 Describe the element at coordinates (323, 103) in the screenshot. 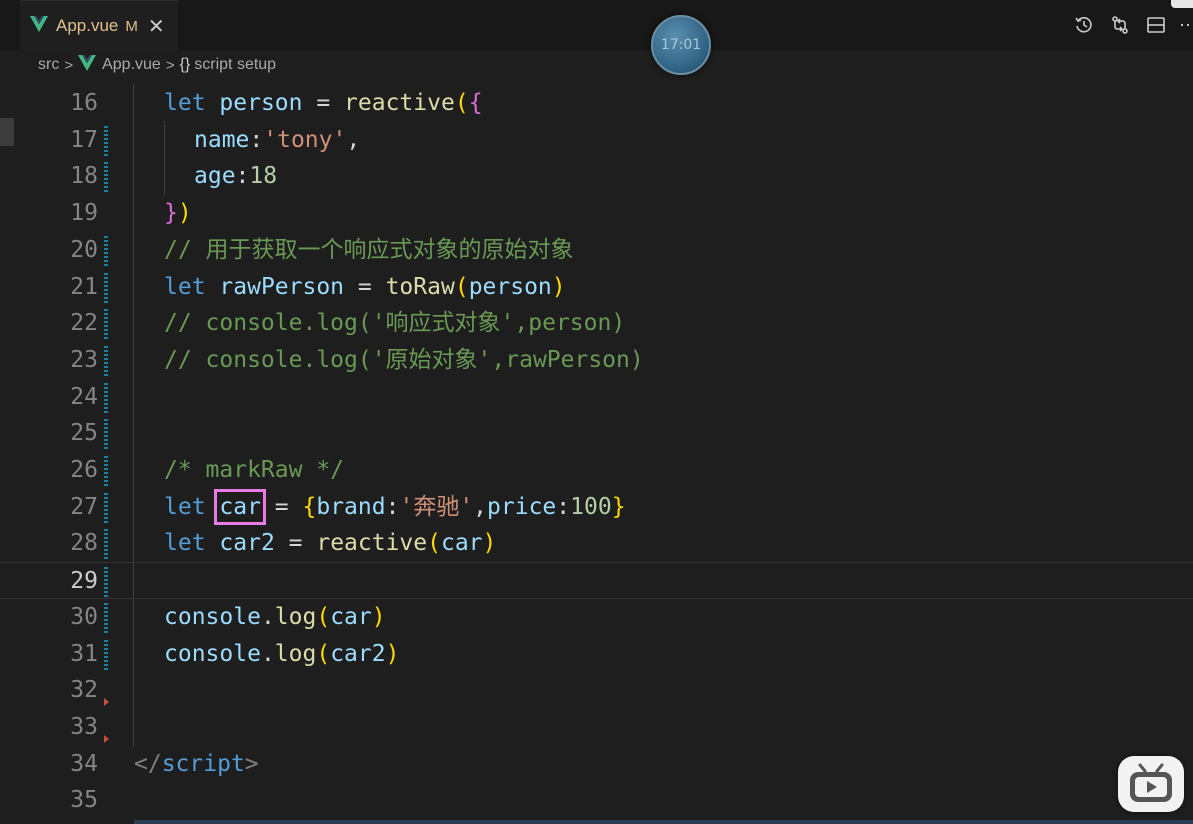

I see `line-code: let person = reactive({` at that location.